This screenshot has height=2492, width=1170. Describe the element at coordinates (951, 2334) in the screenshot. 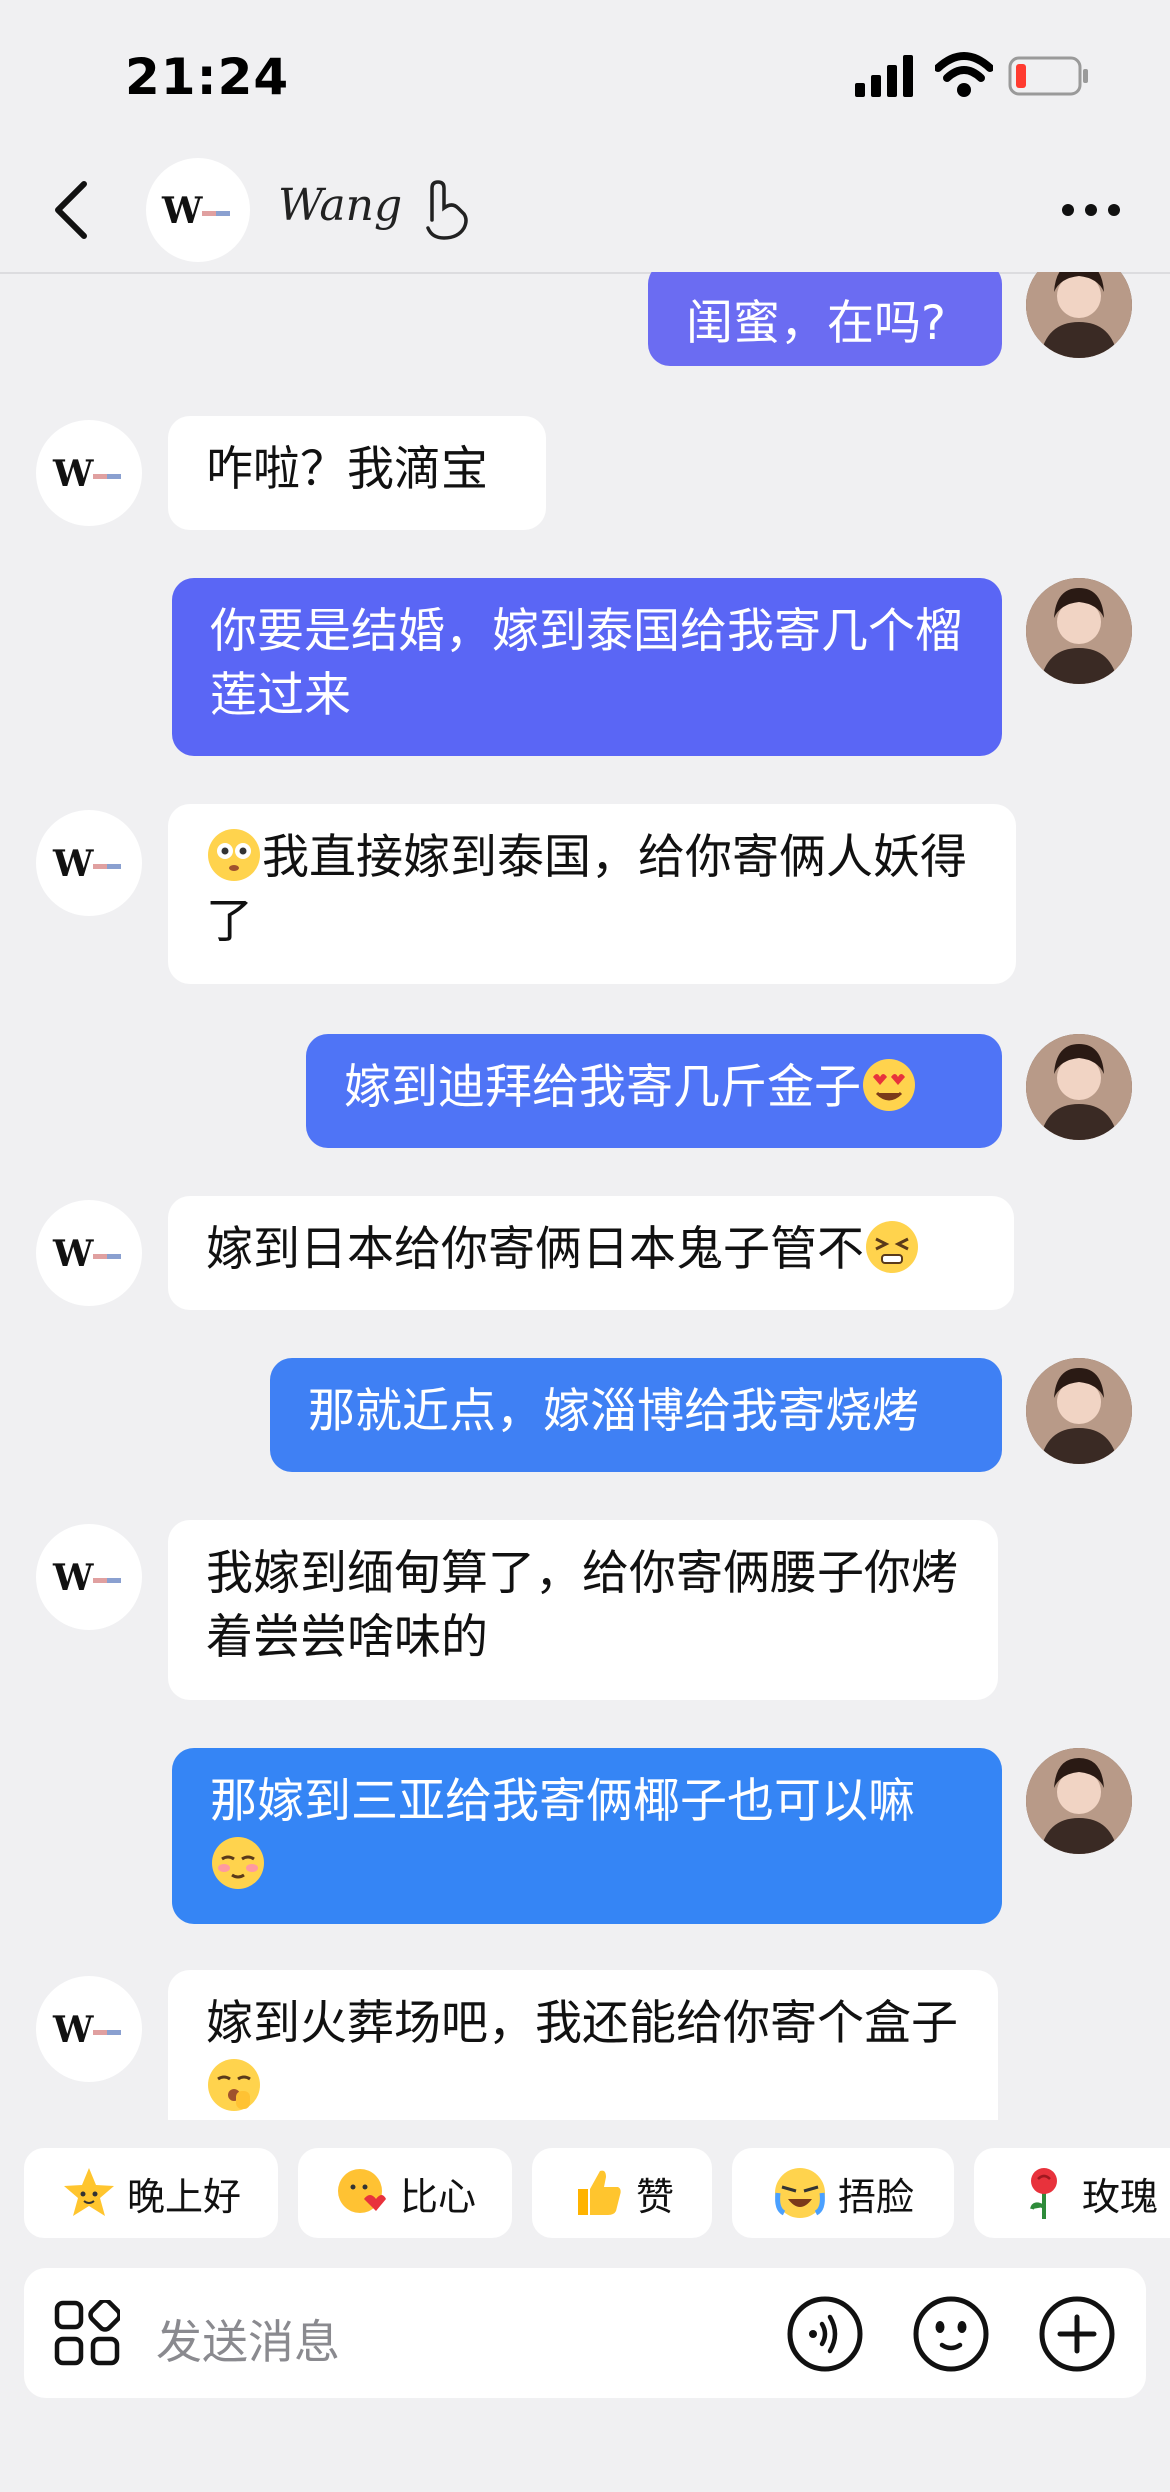

I see `emoji-picker-icon` at that location.